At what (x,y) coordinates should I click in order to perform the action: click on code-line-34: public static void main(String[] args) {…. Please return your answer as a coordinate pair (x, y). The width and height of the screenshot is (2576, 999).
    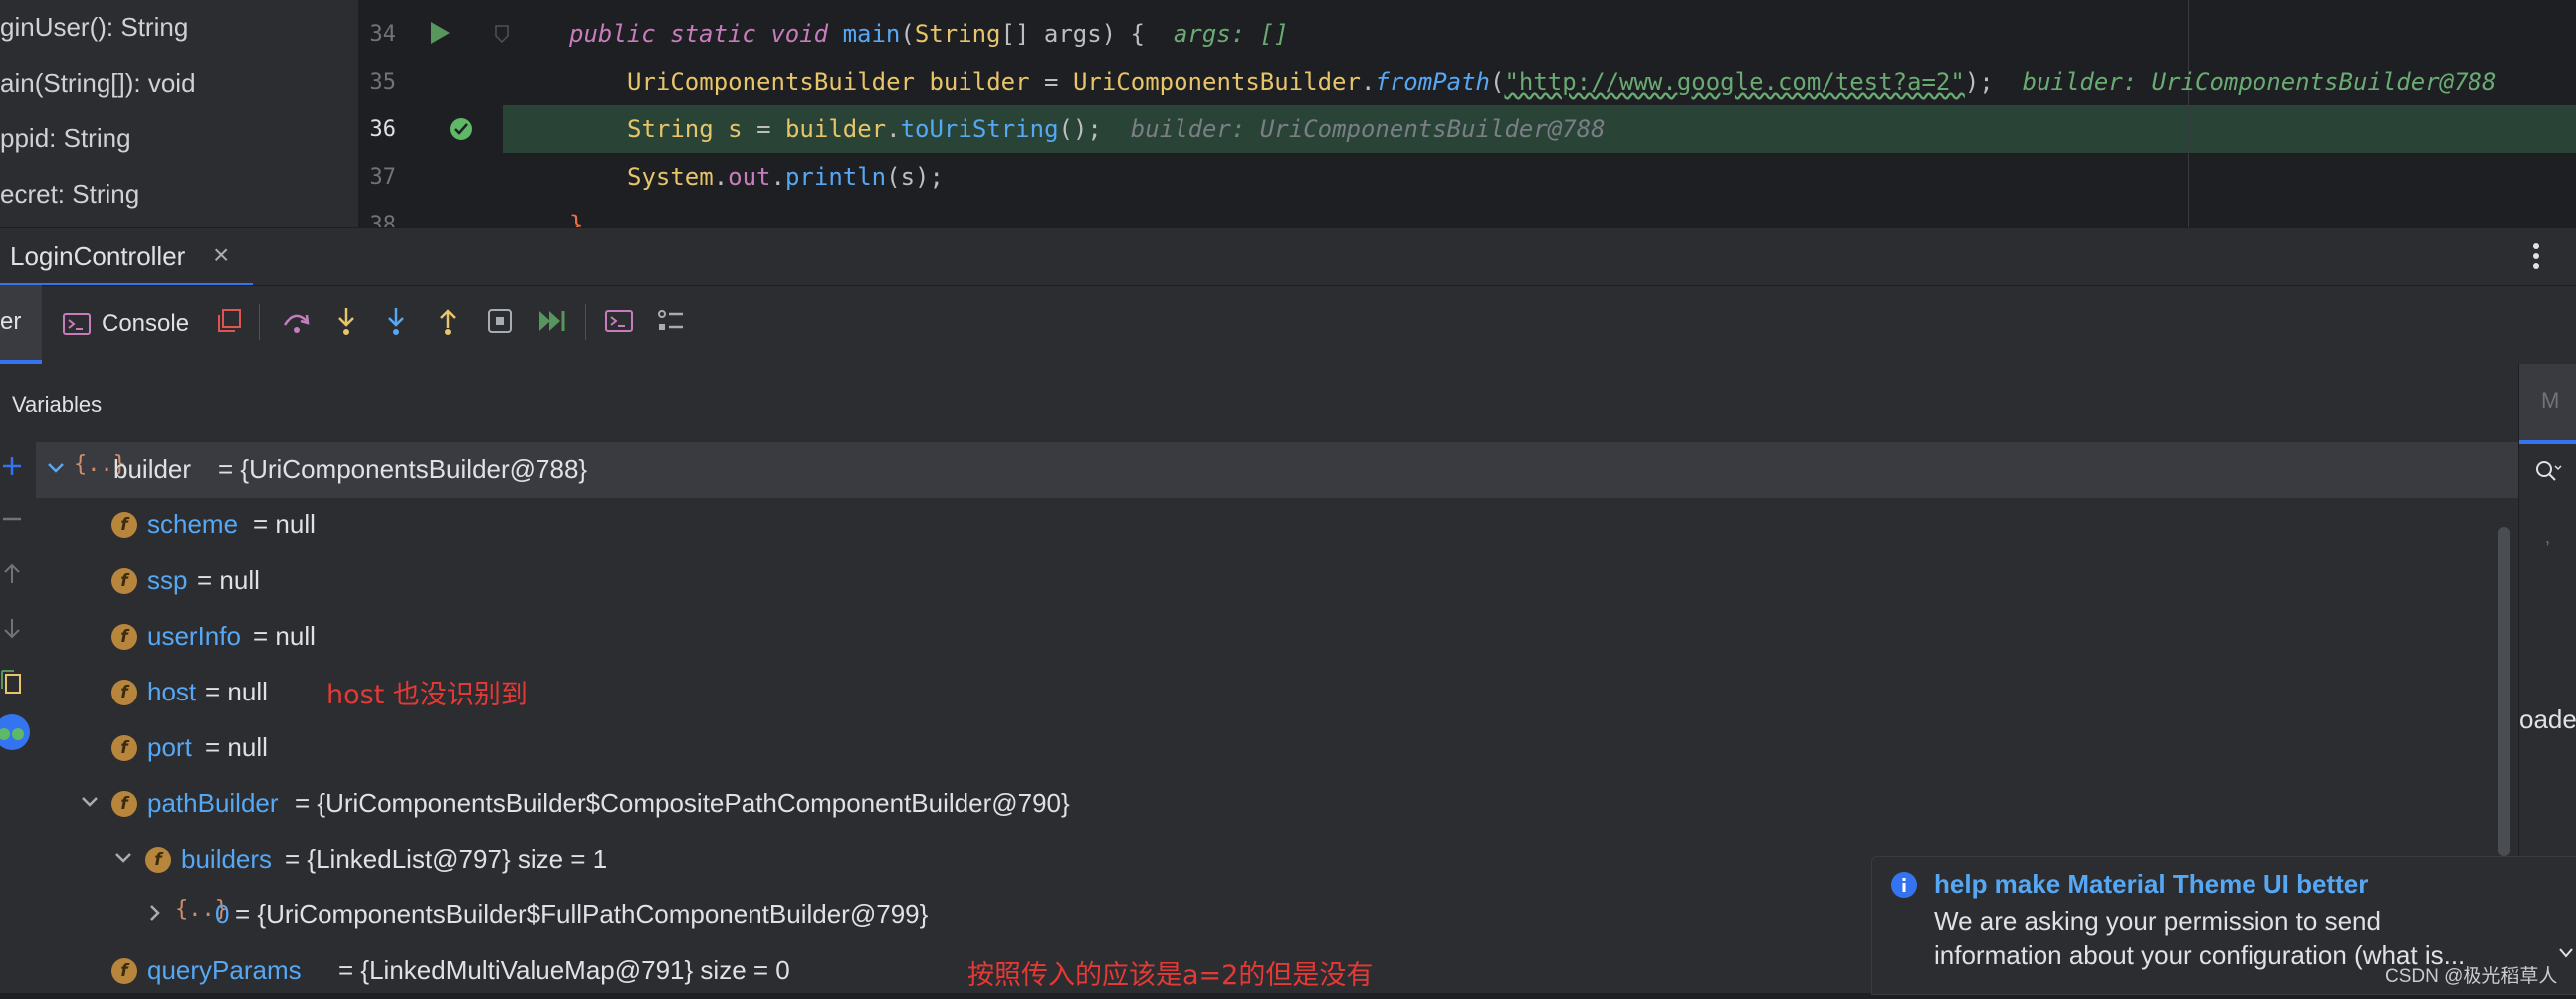
    Looking at the image, I should click on (929, 34).